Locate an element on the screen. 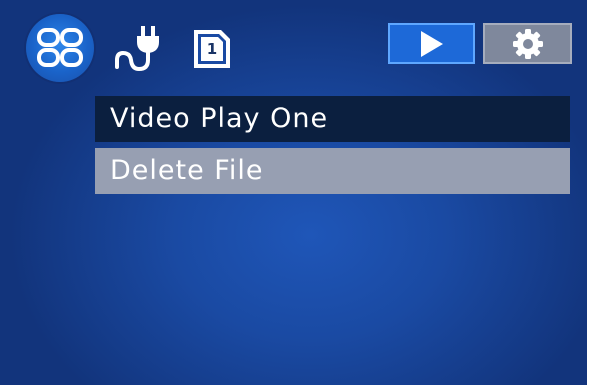 This screenshot has height=385, width=595. gear-icon is located at coordinates (527, 43).